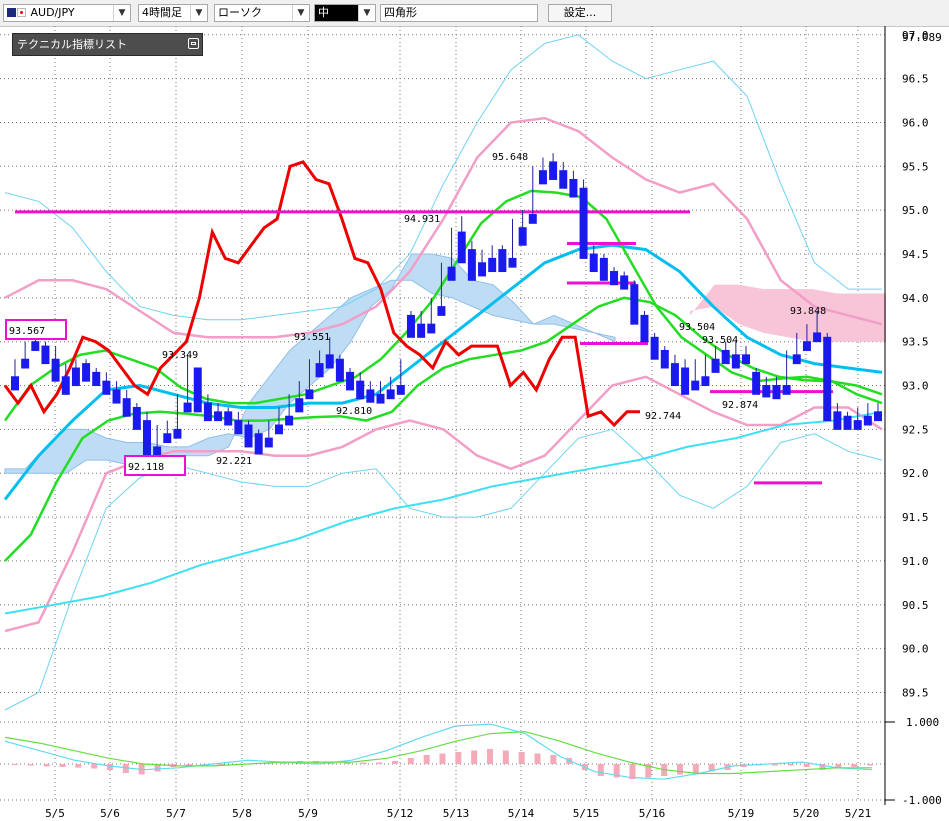 The width and height of the screenshot is (949, 821). Describe the element at coordinates (354, 411) in the screenshot. I see `price-label: 92.810` at that location.